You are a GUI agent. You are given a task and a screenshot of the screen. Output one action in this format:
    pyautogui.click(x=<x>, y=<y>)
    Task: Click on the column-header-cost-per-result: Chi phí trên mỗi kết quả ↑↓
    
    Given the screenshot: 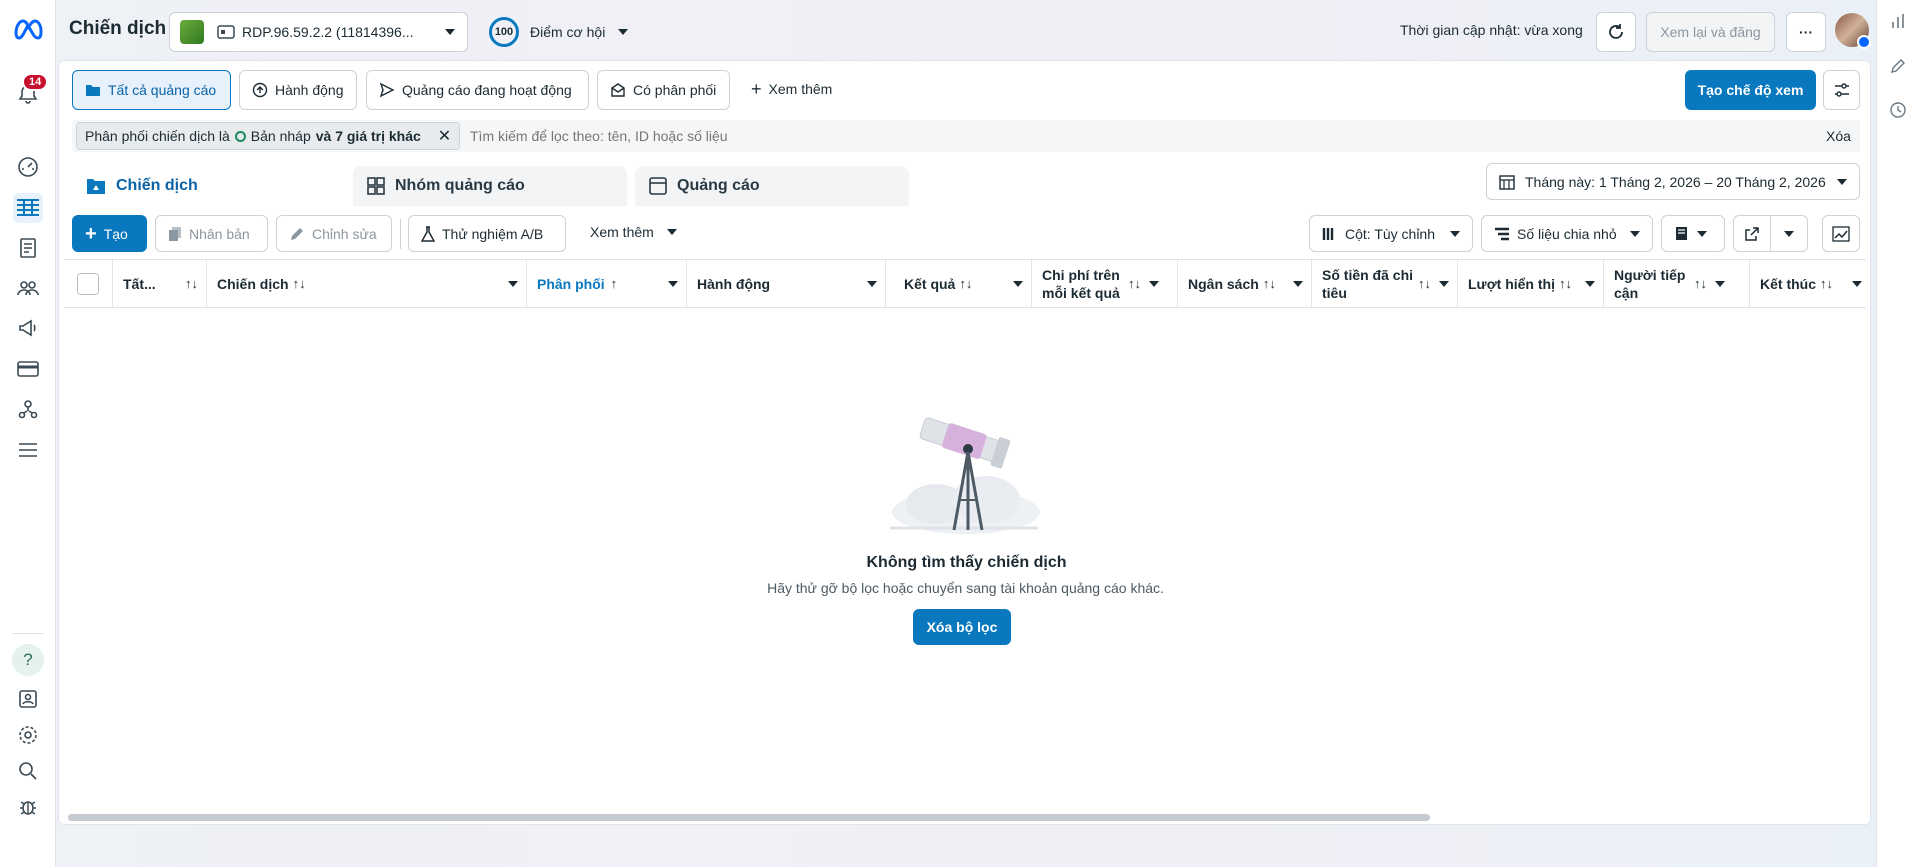 What is the action you would take?
    pyautogui.click(x=1105, y=283)
    